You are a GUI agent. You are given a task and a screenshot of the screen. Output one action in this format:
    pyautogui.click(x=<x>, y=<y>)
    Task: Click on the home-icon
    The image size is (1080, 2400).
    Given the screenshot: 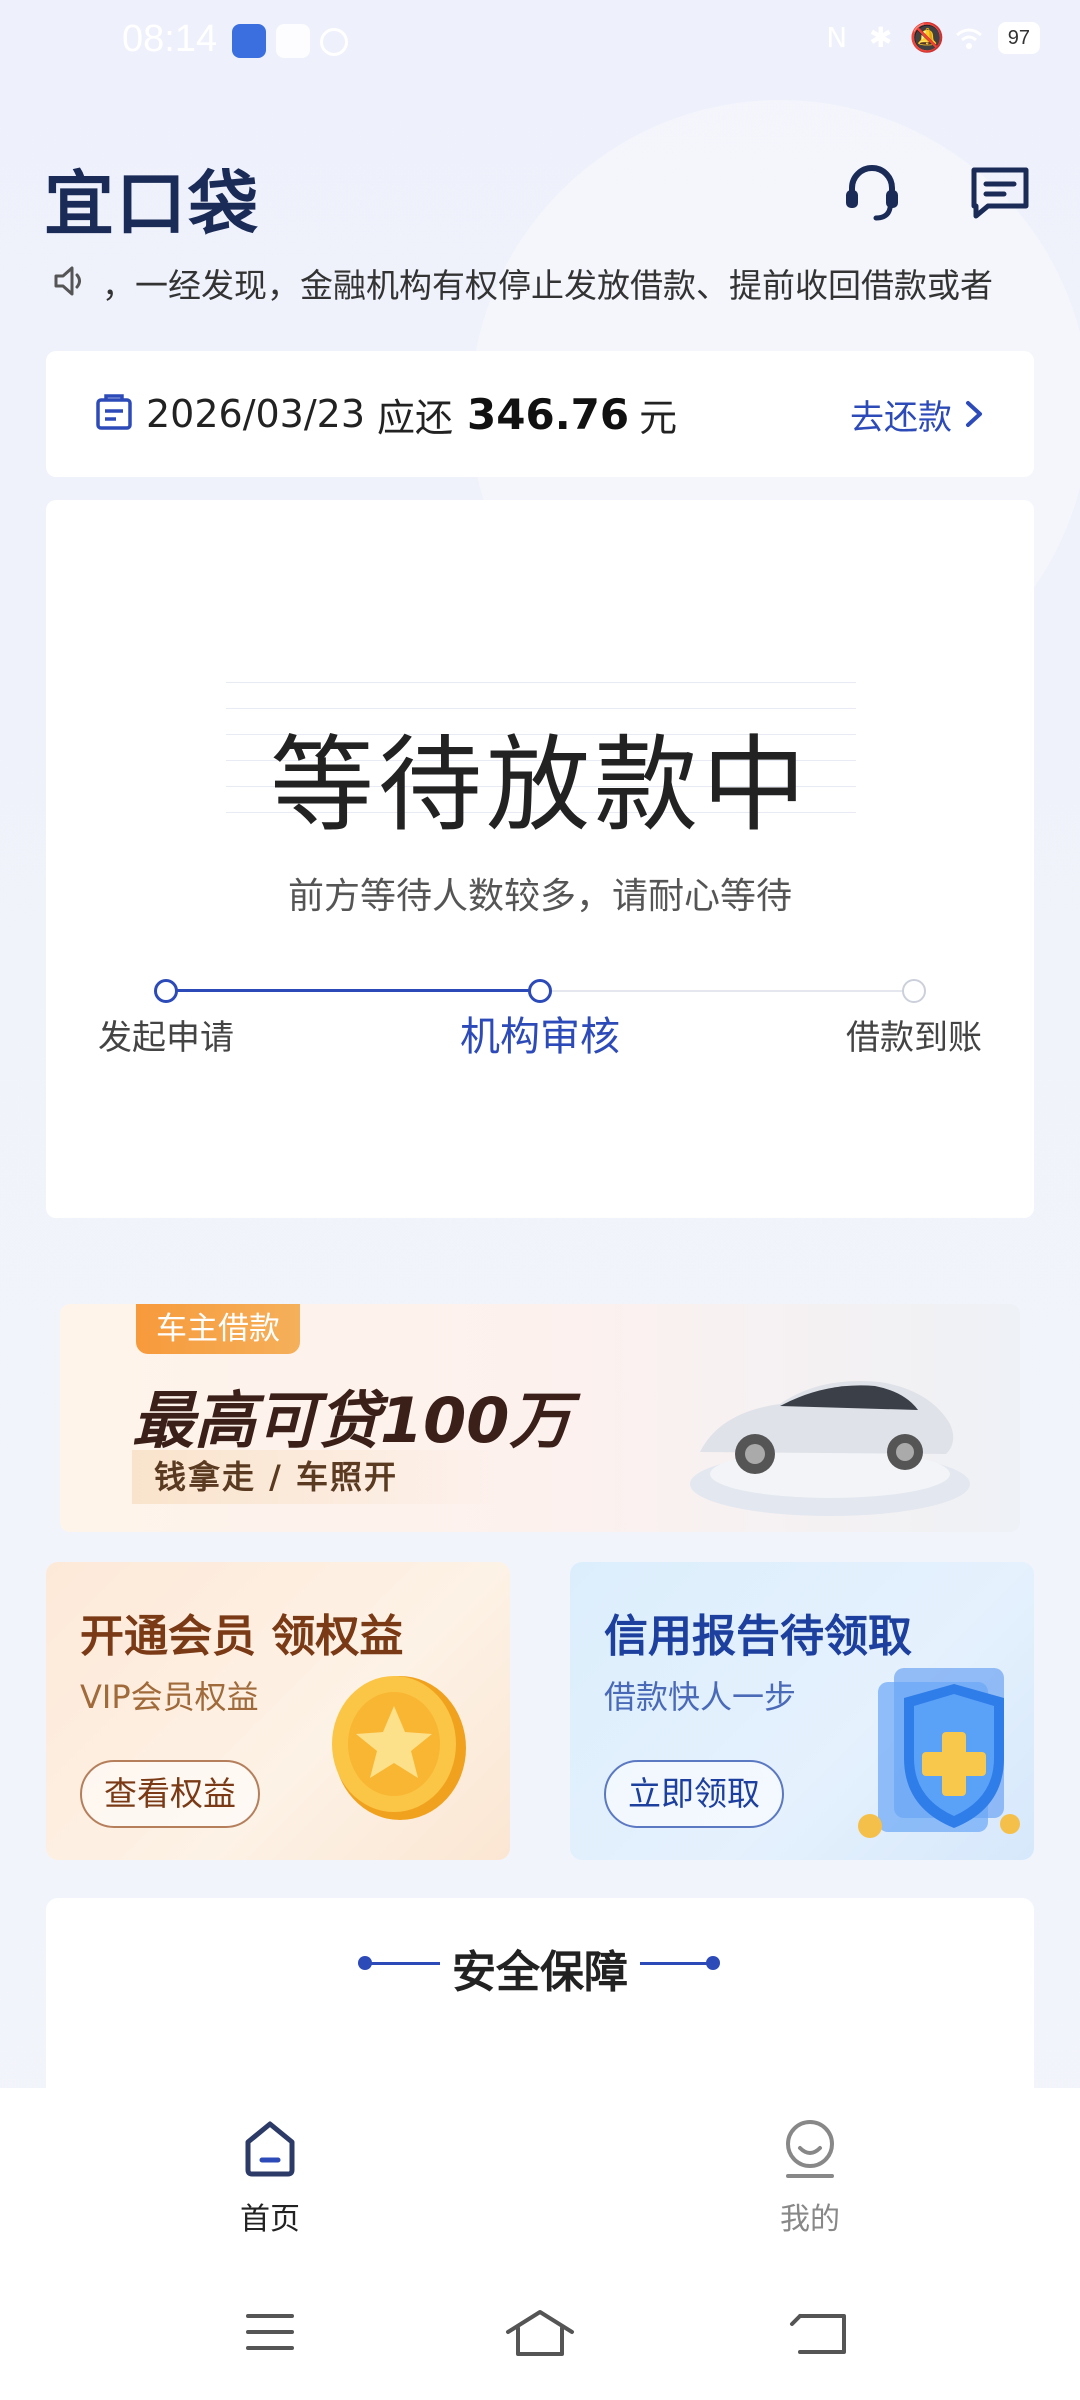 What is the action you would take?
    pyautogui.click(x=270, y=2149)
    